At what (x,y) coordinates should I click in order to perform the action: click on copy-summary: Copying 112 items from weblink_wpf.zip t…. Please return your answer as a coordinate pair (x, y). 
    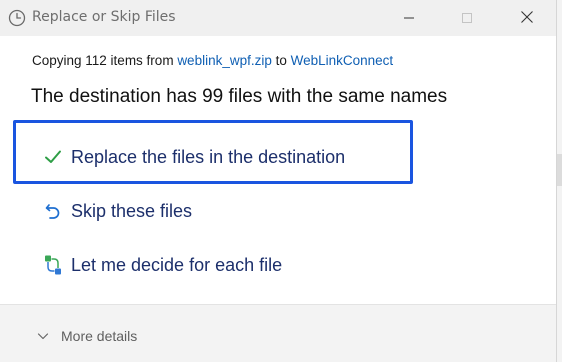
    Looking at the image, I should click on (212, 60).